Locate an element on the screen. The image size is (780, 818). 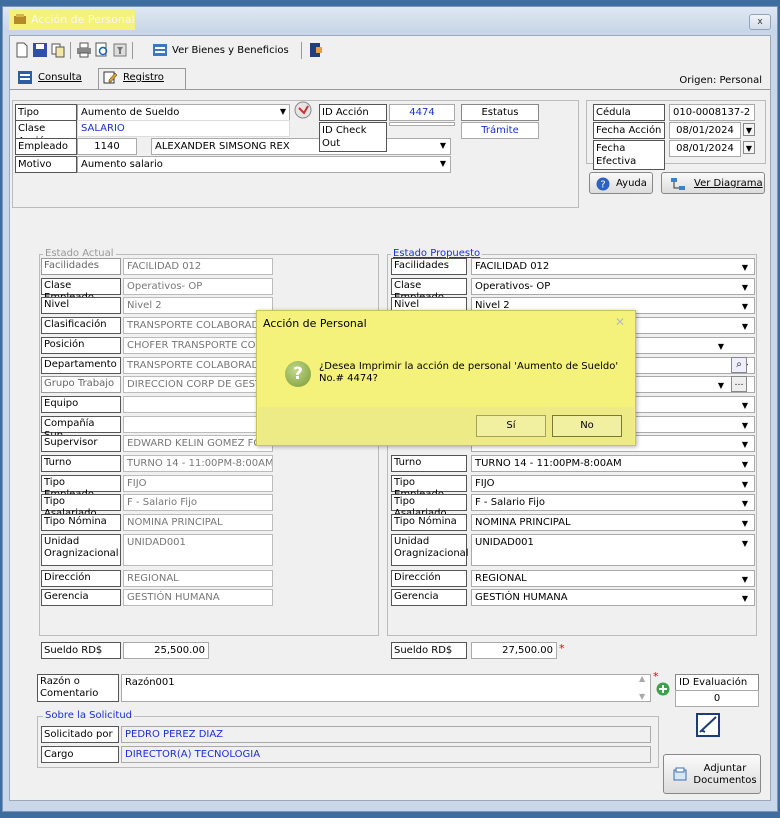
actual-field-value: FIJO is located at coordinates (198, 483).